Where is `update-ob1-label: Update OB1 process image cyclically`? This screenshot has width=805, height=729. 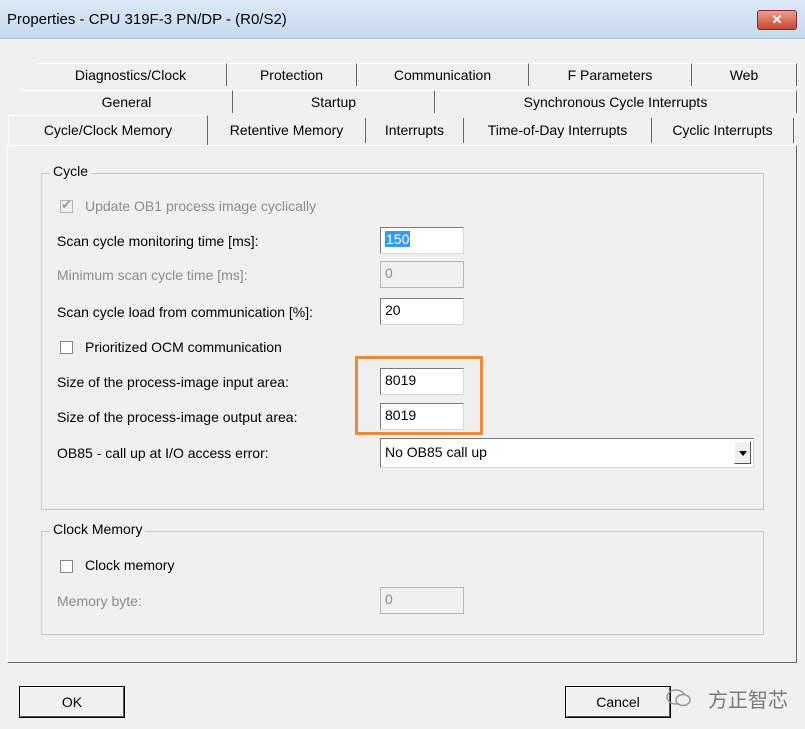 update-ob1-label: Update OB1 process image cyclically is located at coordinates (201, 206).